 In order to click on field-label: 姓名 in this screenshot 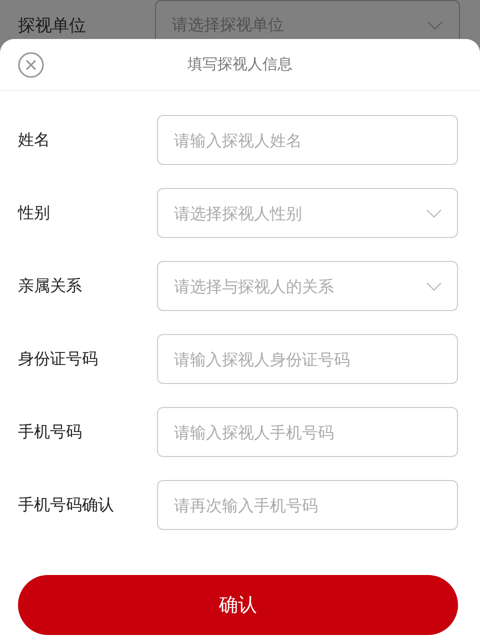, I will do `click(34, 140)`.